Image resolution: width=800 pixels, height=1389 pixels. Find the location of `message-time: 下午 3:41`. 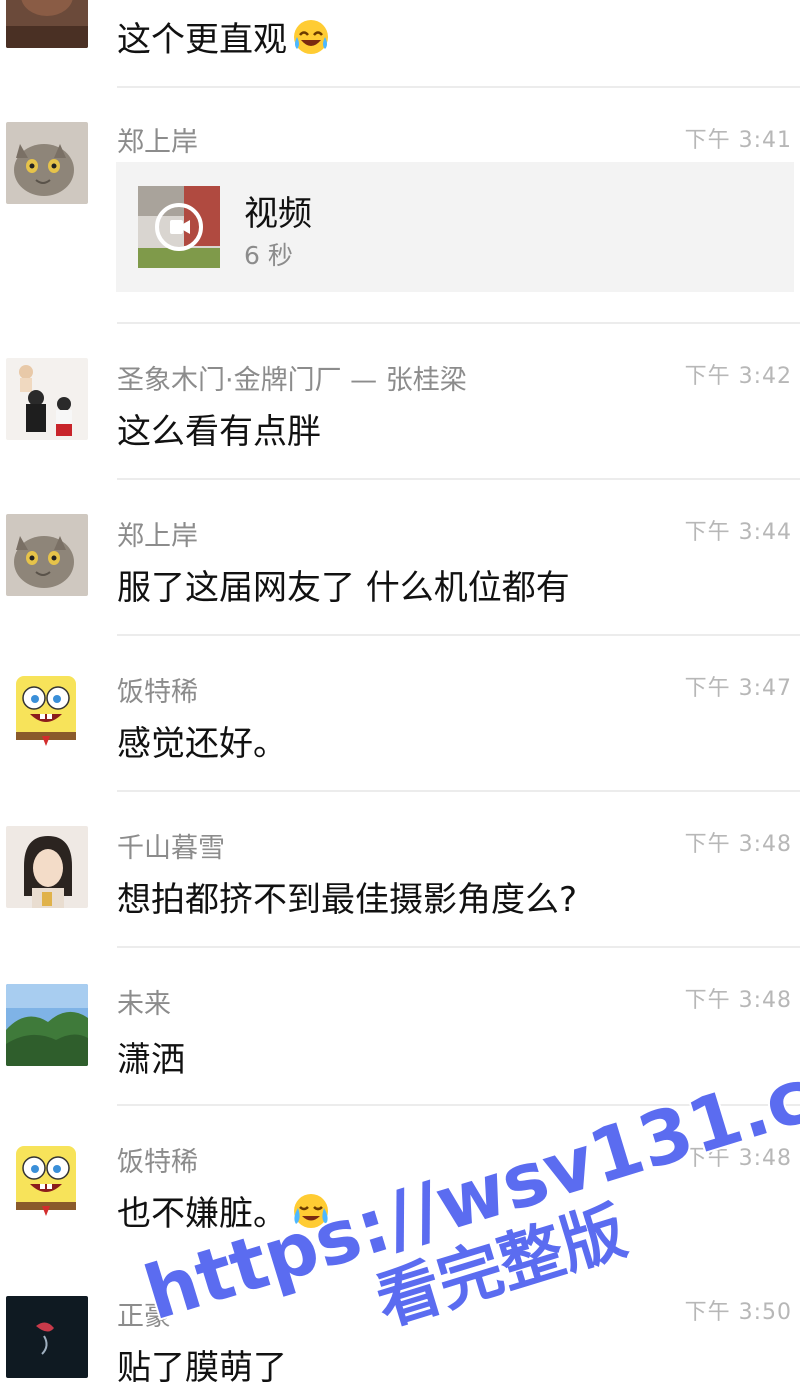

message-time: 下午 3:41 is located at coordinates (738, 140).